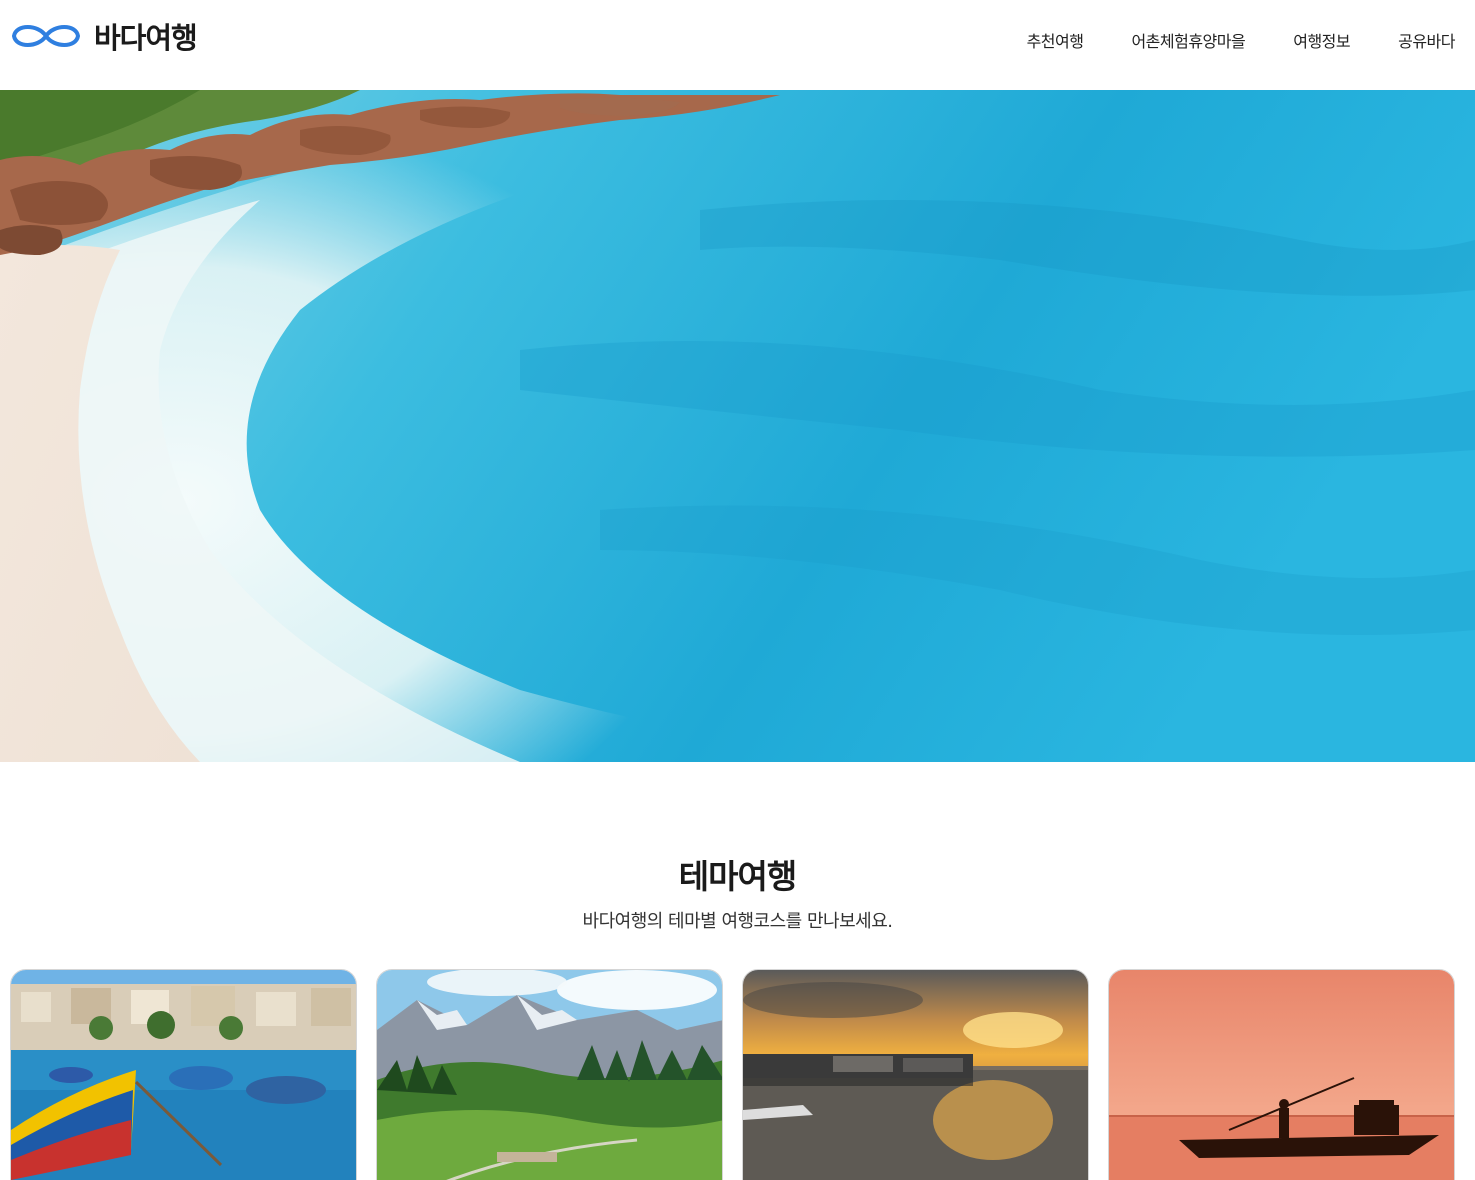 This screenshot has height=1180, width=1475. What do you see at coordinates (1055, 40) in the screenshot?
I see `nav-item-recommended-trips: 추천여행` at bounding box center [1055, 40].